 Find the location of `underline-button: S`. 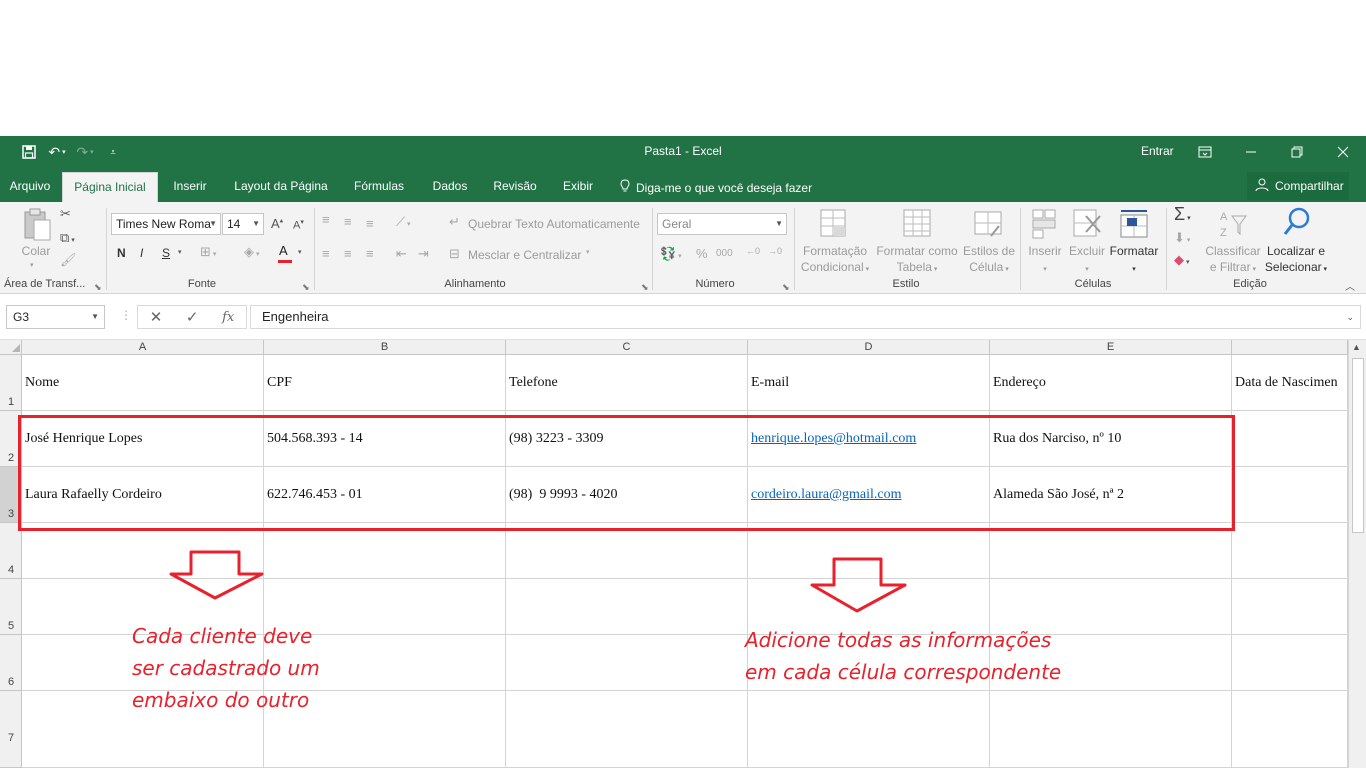

underline-button: S is located at coordinates (166, 253).